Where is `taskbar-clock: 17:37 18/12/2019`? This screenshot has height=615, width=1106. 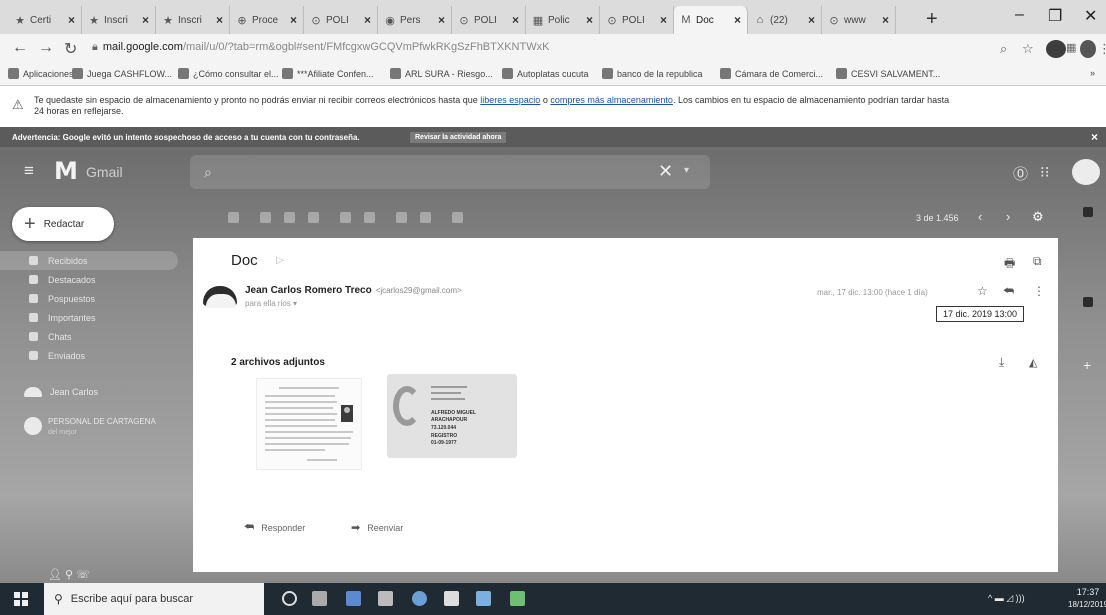
taskbar-clock: 17:37 18/12/2019 is located at coordinates (1087, 598).